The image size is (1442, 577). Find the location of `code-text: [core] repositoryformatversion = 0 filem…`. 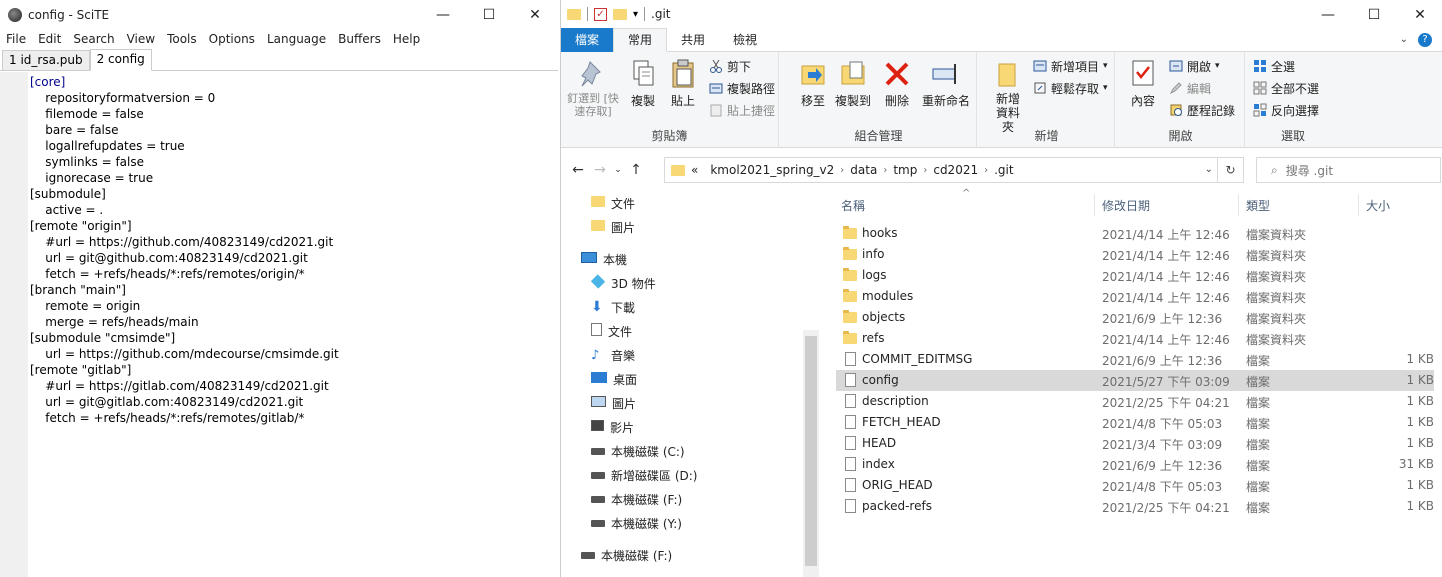

code-text: [core] repositoryformatversion = 0 filem… is located at coordinates (184, 250).